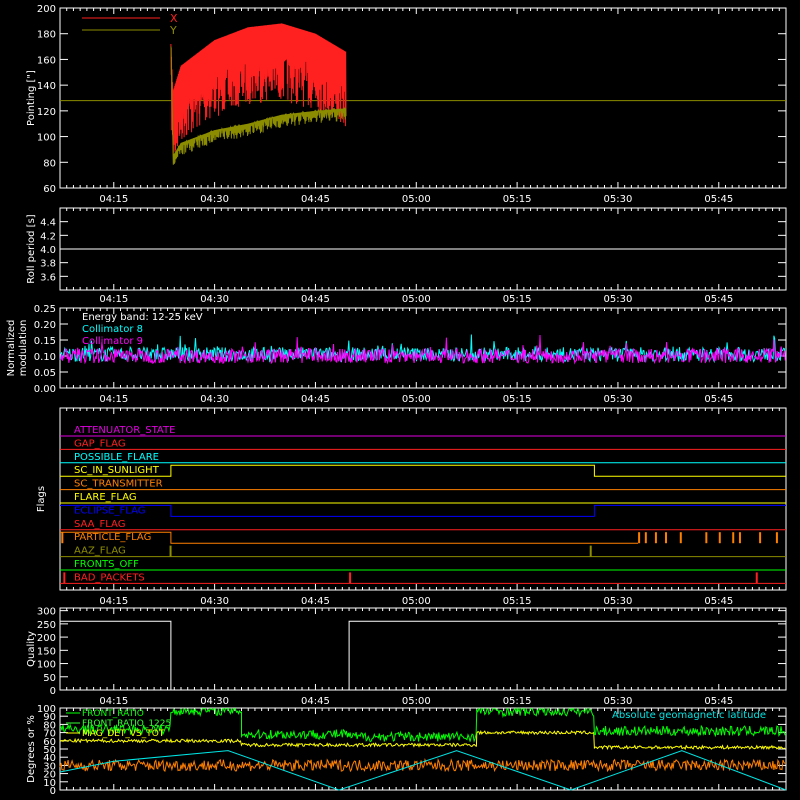 The image size is (800, 800). Describe the element at coordinates (112, 329) in the screenshot. I see `modulation-legend-8: Collimator 8` at that location.